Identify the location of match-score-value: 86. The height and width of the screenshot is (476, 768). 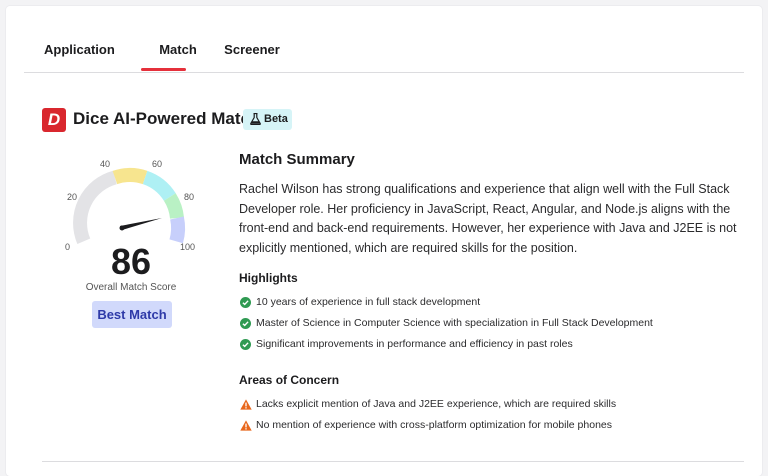
(131, 261).